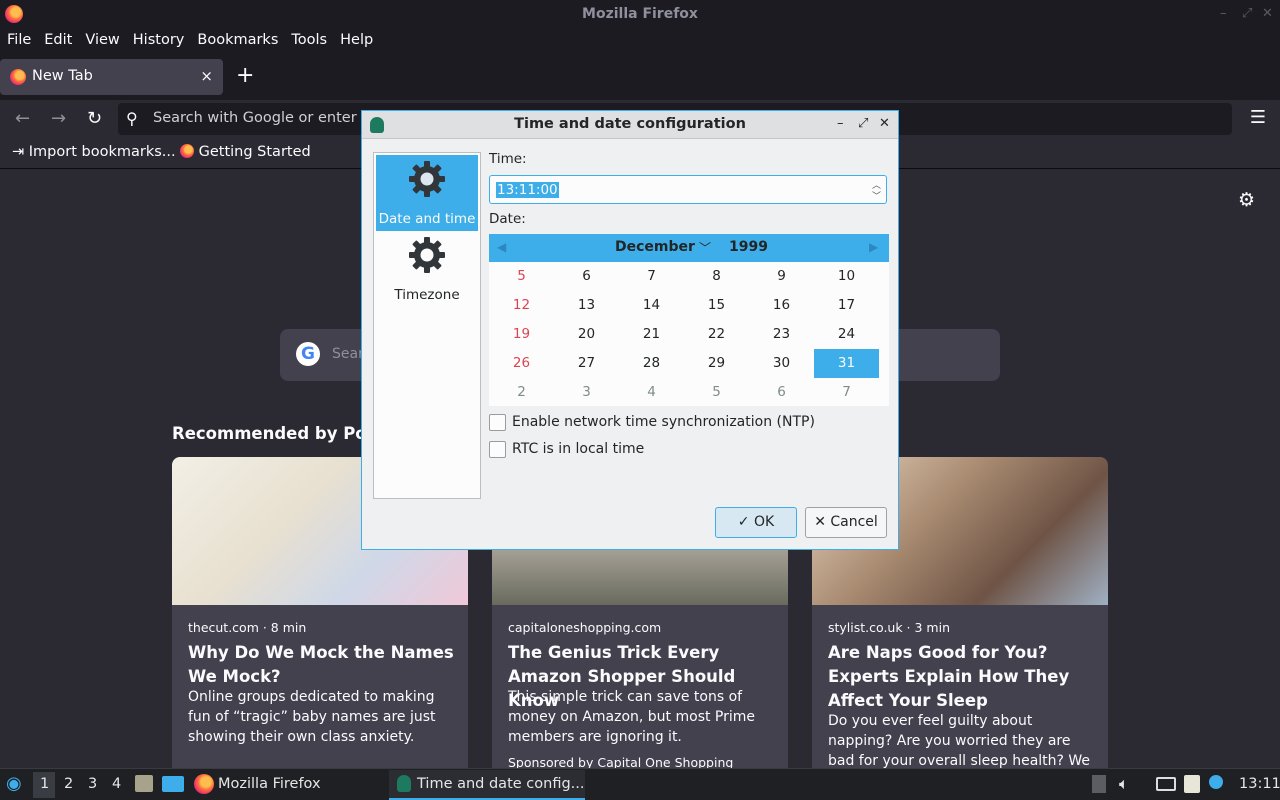 The width and height of the screenshot is (1280, 800). Describe the element at coordinates (586, 363) in the screenshot. I see `calendar-day: 27` at that location.